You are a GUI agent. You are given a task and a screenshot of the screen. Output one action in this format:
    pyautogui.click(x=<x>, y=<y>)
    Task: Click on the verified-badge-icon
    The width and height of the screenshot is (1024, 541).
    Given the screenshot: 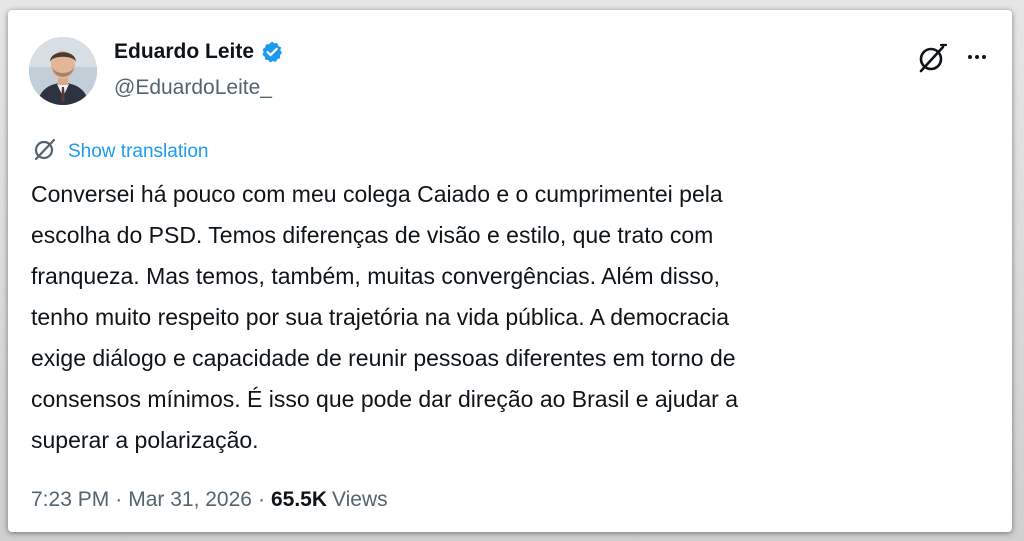 What is the action you would take?
    pyautogui.click(x=272, y=52)
    